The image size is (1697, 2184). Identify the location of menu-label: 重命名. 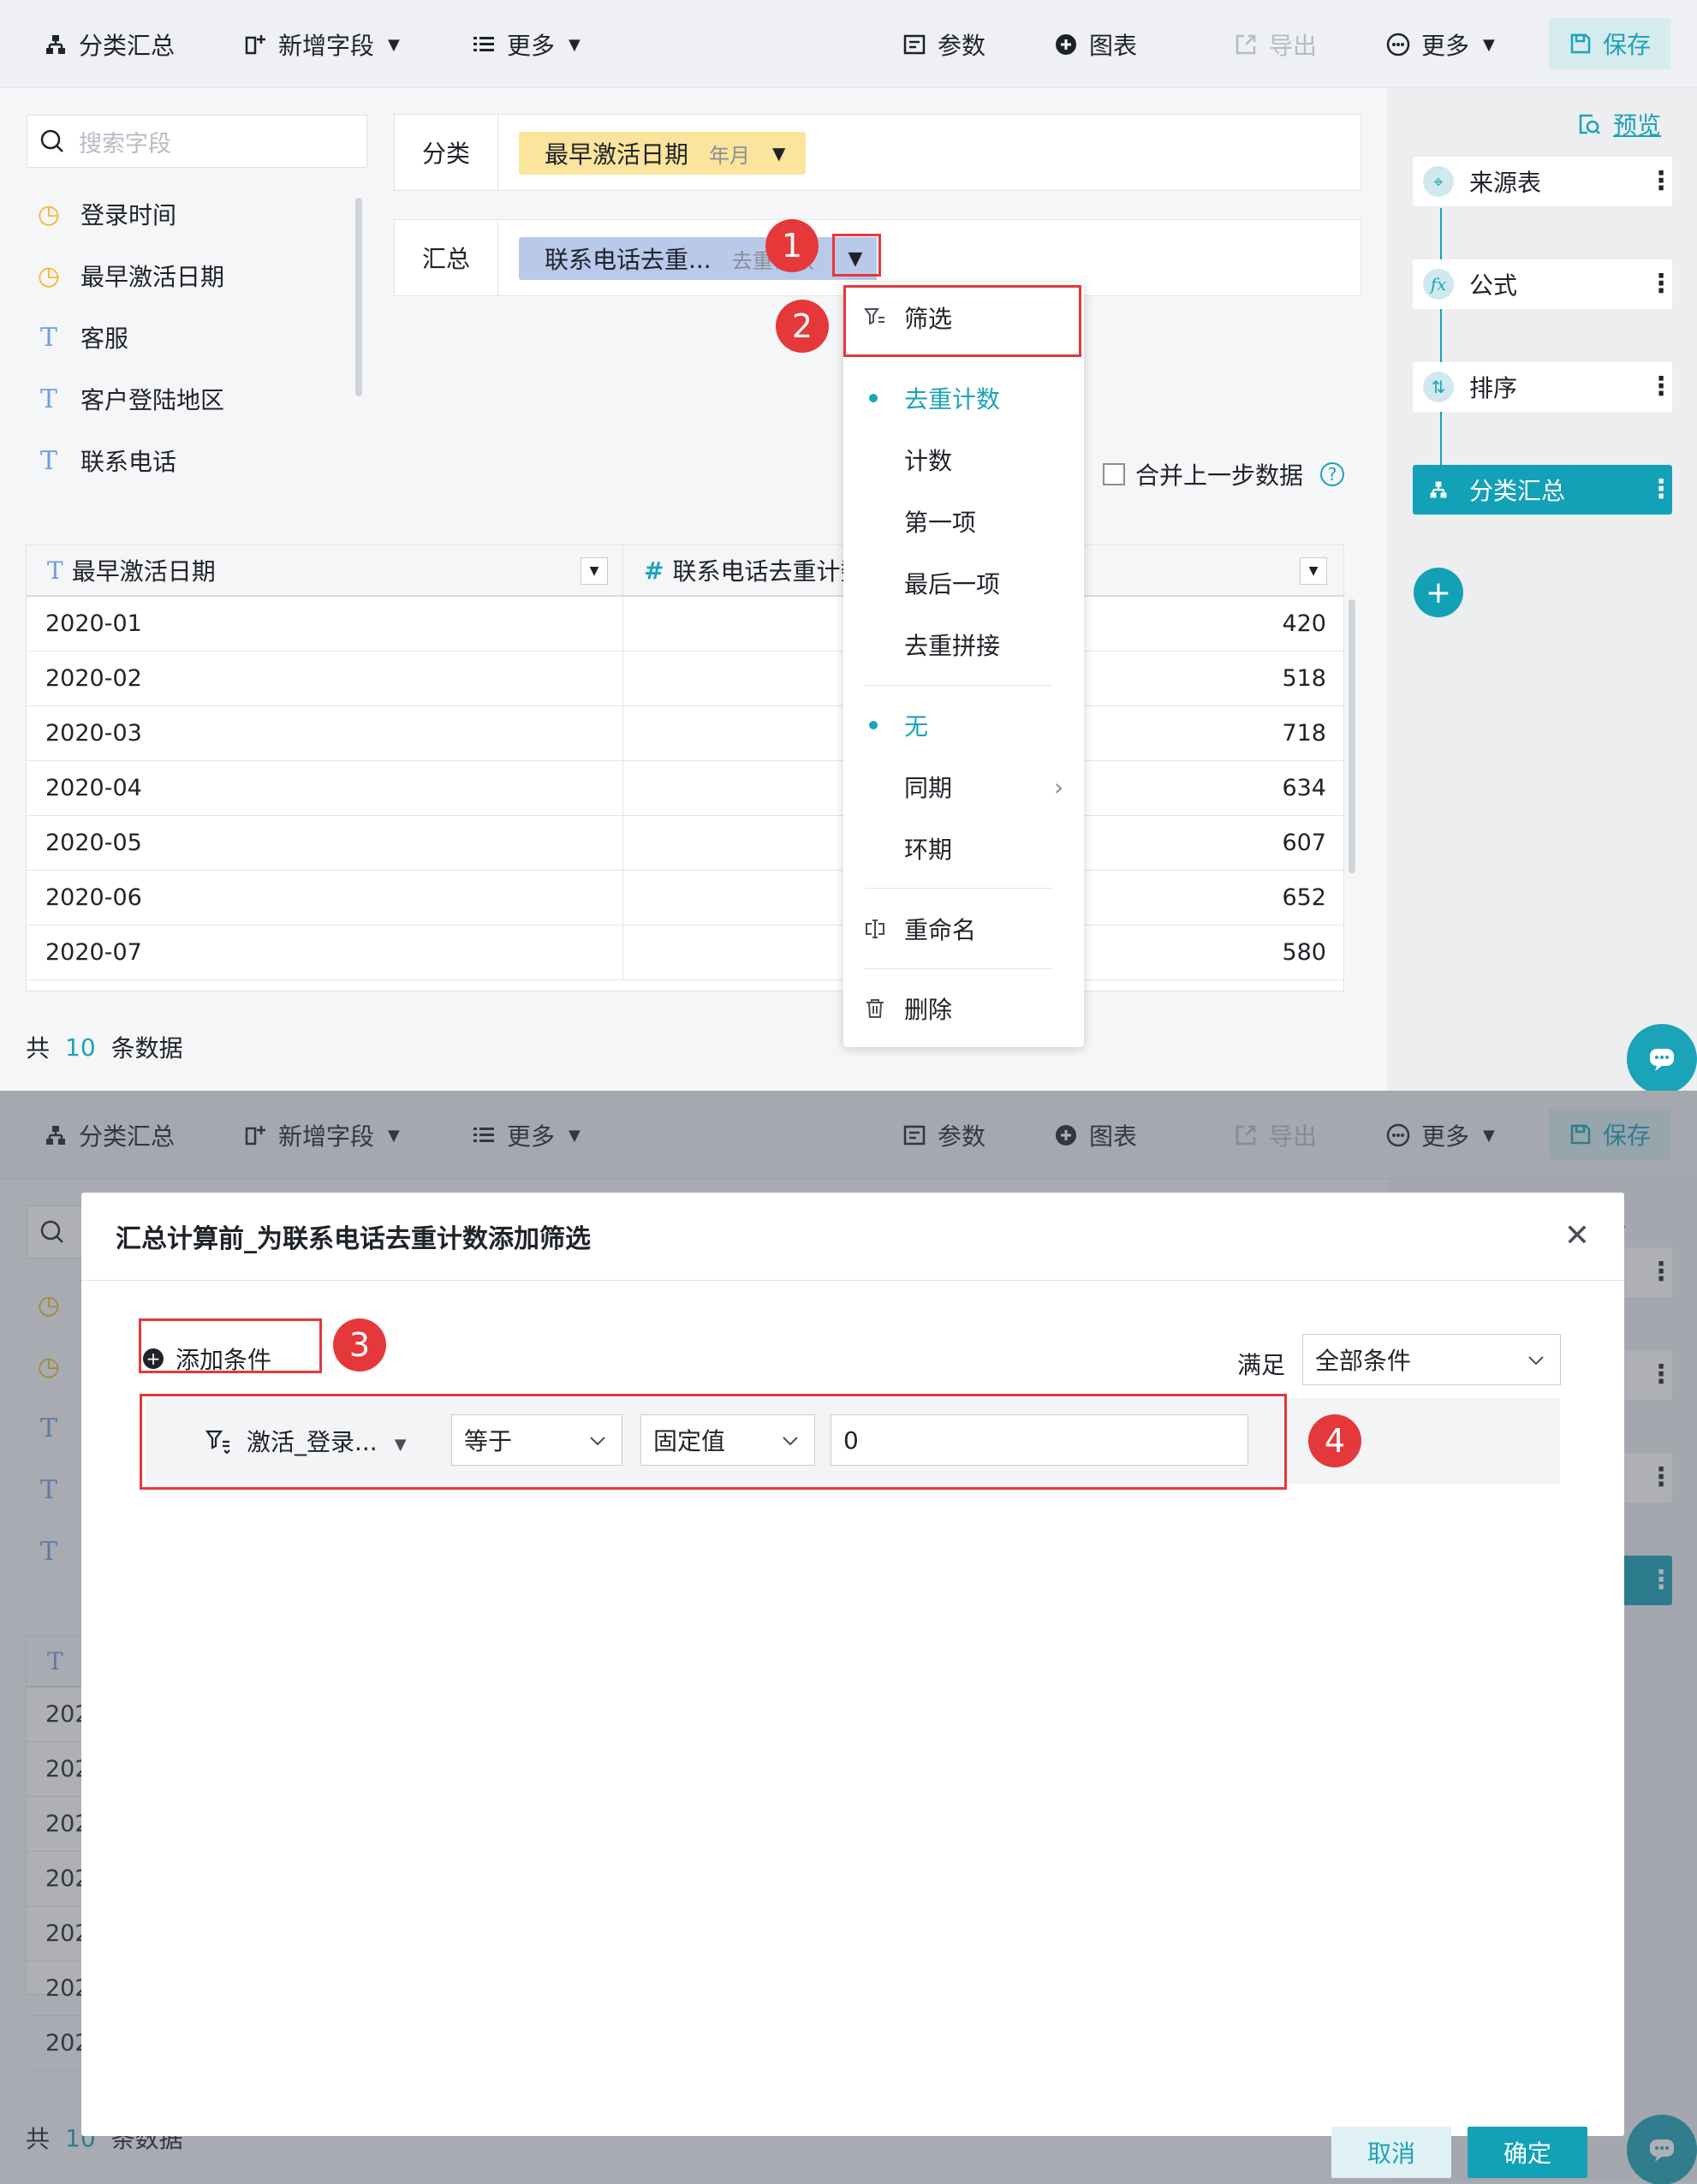
(940, 930).